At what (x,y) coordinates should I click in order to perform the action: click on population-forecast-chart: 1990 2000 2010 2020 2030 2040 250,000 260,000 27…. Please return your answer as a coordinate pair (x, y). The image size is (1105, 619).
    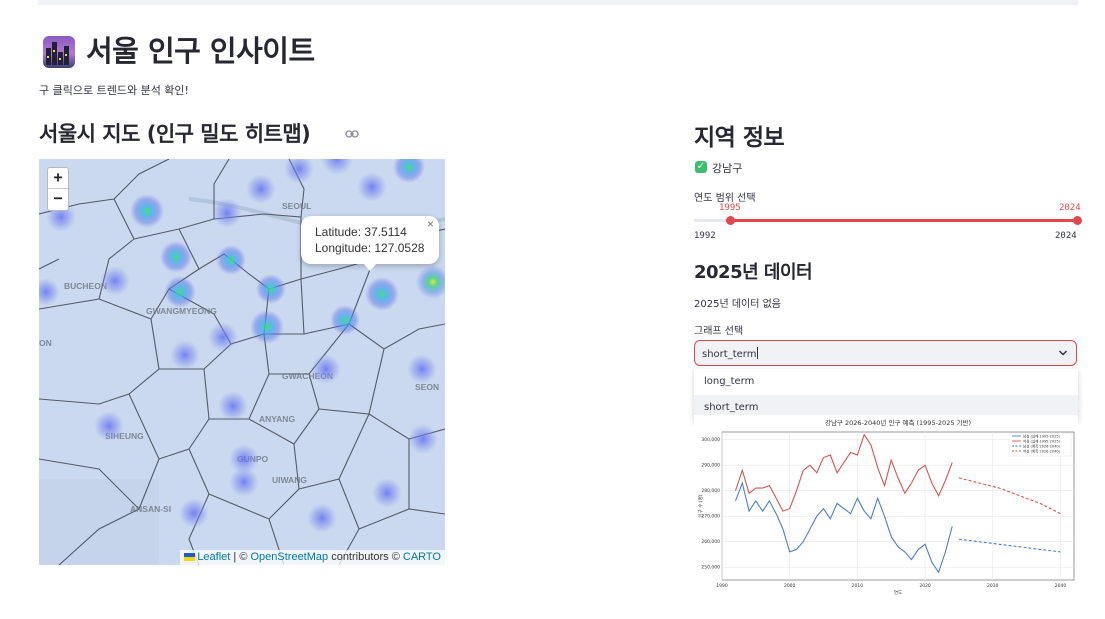
    Looking at the image, I should click on (886, 506).